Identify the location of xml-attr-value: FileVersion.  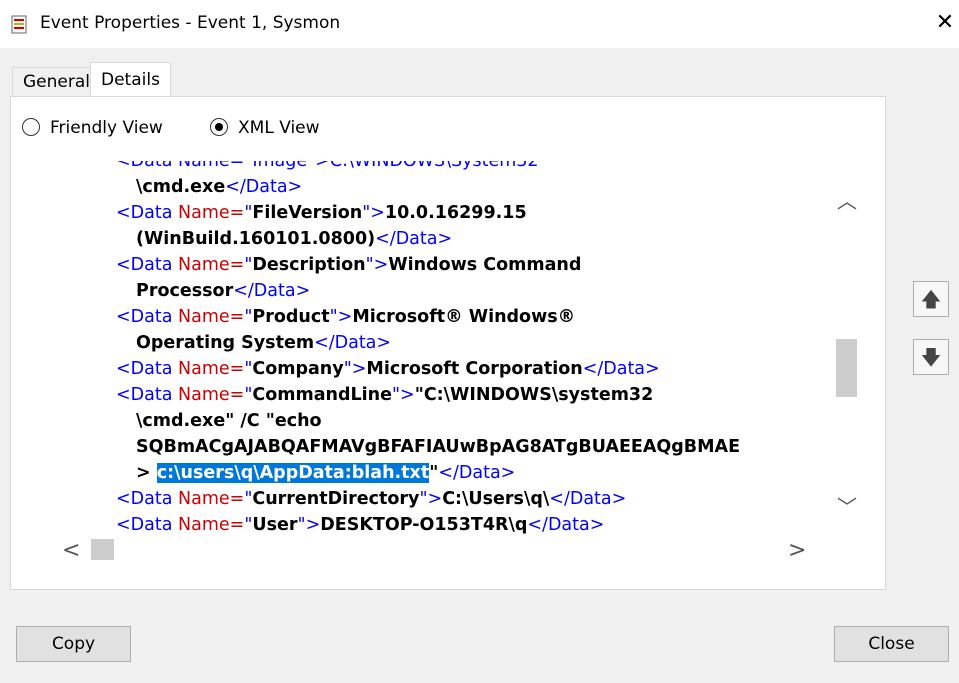
(307, 213).